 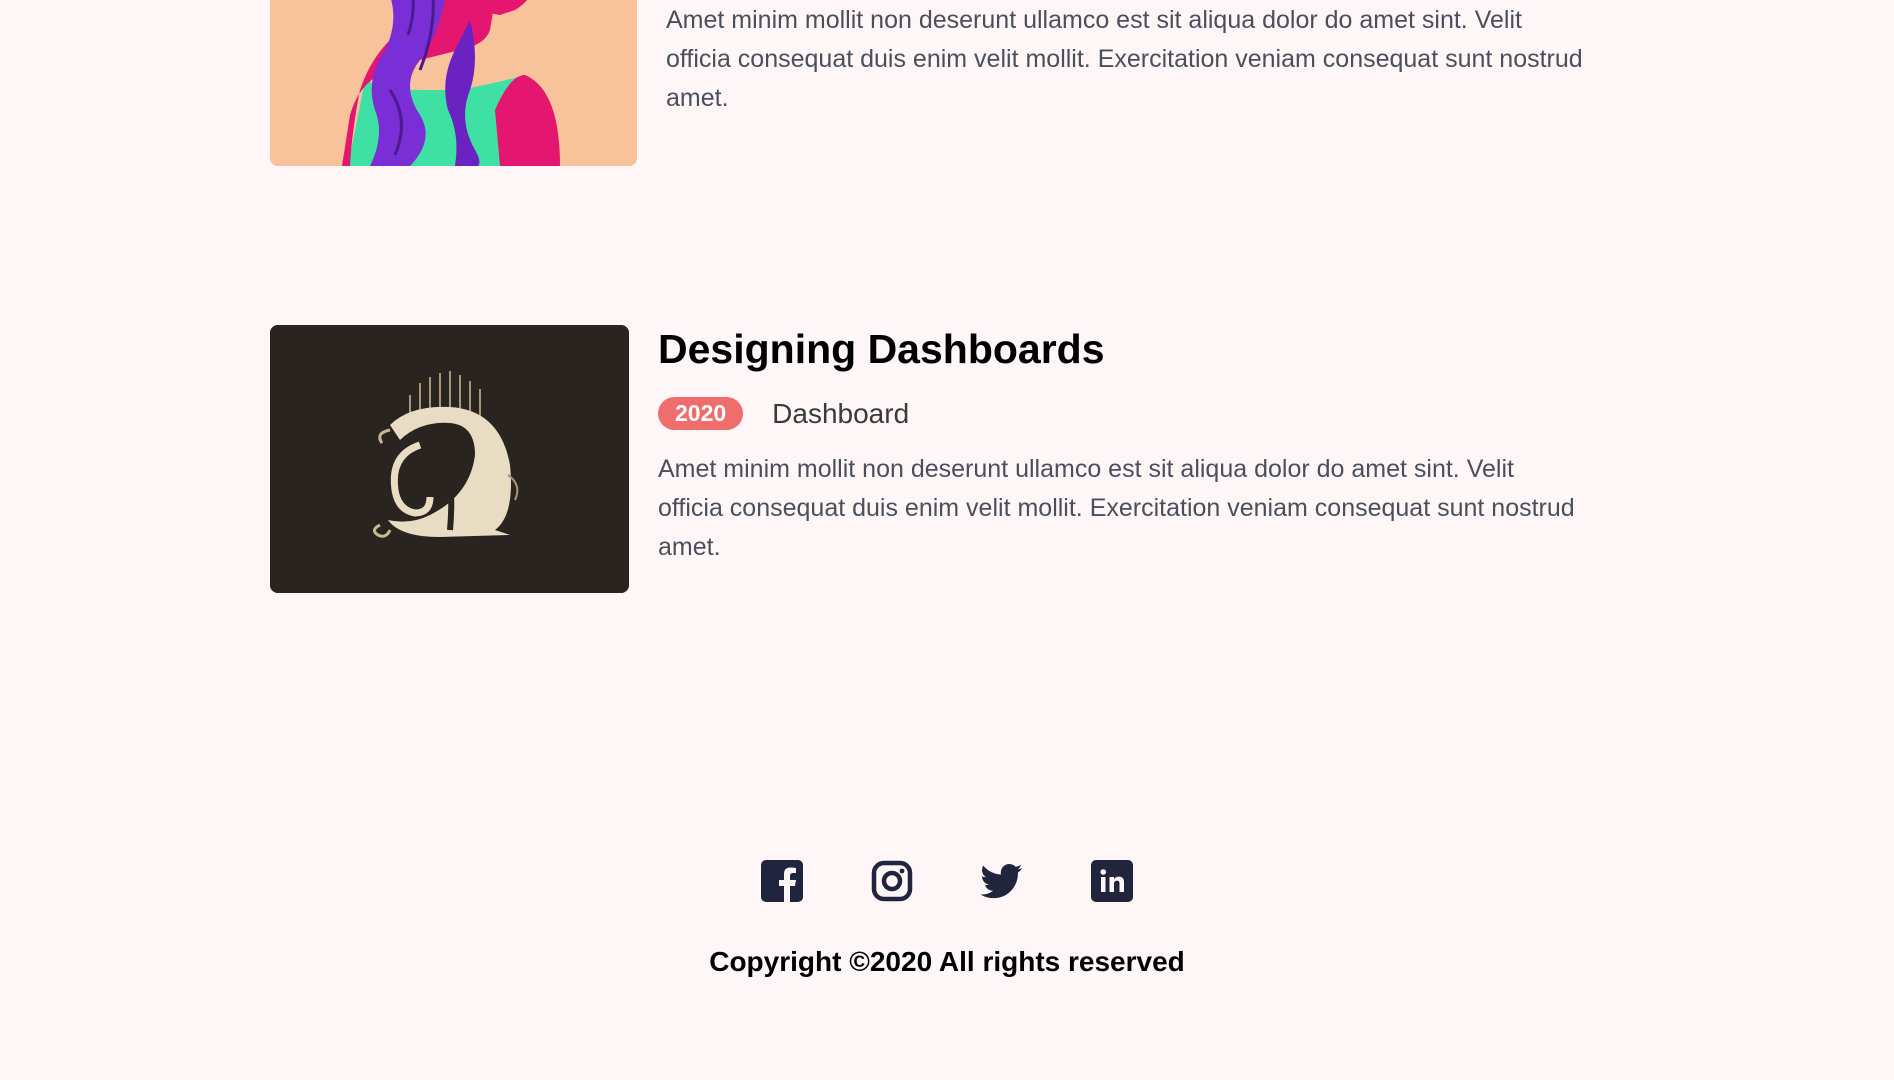 I want to click on facebook-icon, so click(x=782, y=881).